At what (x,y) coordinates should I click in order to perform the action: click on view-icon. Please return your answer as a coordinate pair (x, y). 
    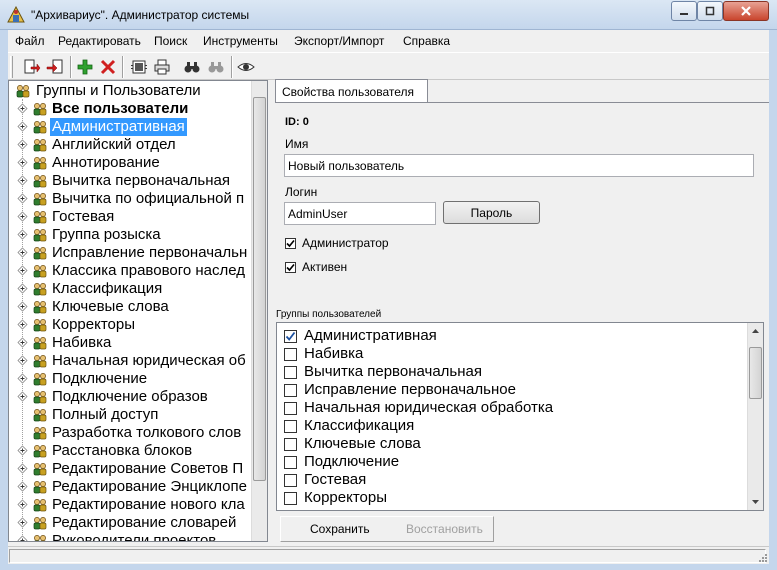
    Looking at the image, I should click on (246, 67).